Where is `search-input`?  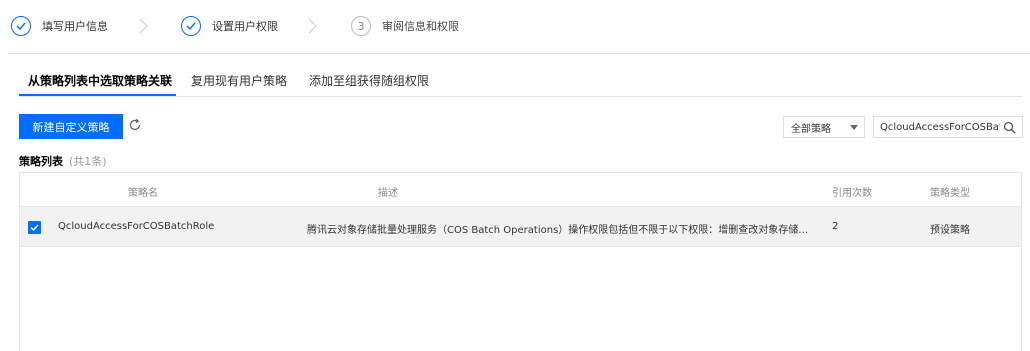
search-input is located at coordinates (940, 127).